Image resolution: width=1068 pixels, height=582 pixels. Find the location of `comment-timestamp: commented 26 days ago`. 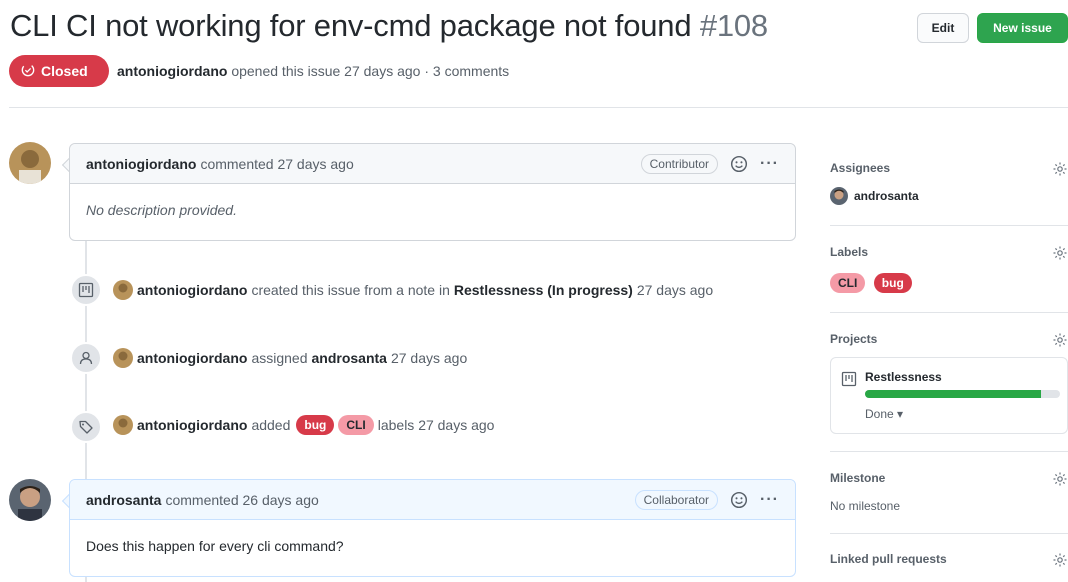

comment-timestamp: commented 26 days ago is located at coordinates (241, 500).